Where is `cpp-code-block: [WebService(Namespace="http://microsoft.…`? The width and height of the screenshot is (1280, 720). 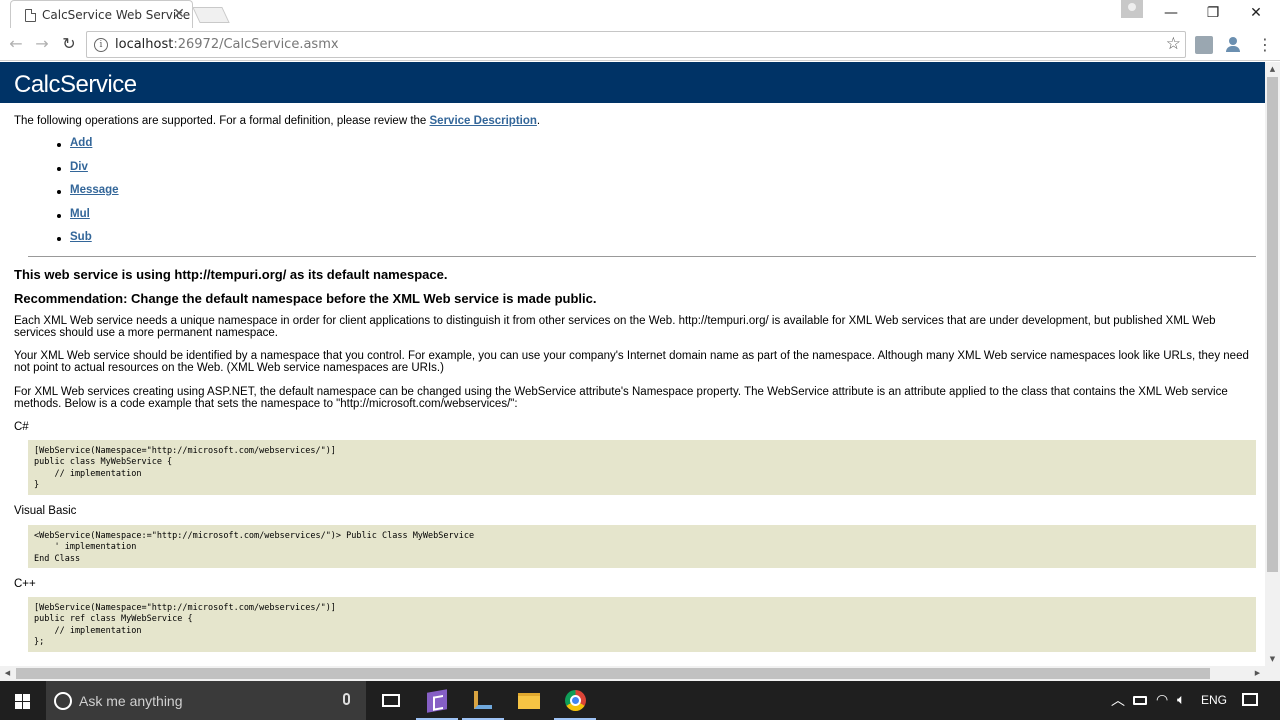 cpp-code-block: [WebService(Namespace="http://microsoft.… is located at coordinates (642, 624).